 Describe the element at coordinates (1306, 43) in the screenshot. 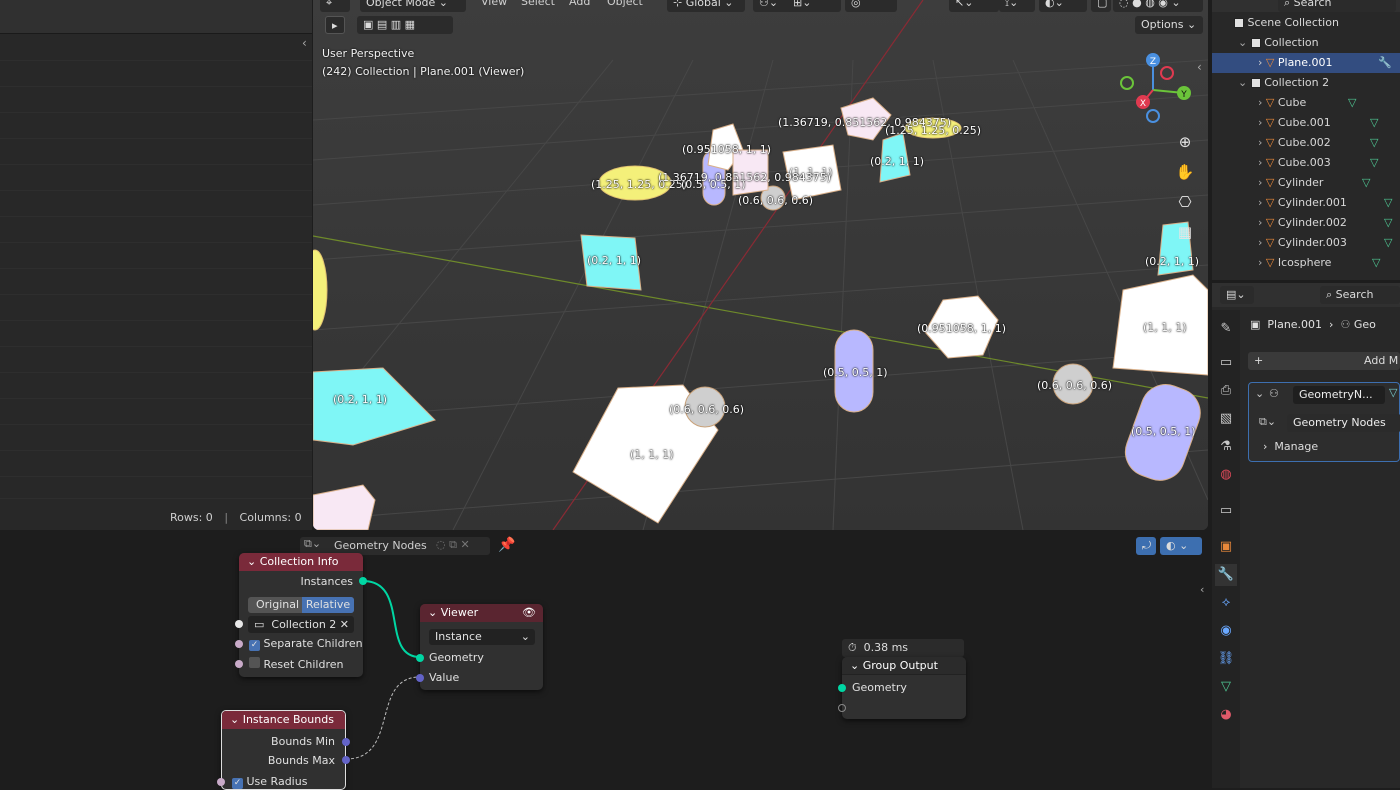

I see `outliner-row: ⌄ Collection` at that location.